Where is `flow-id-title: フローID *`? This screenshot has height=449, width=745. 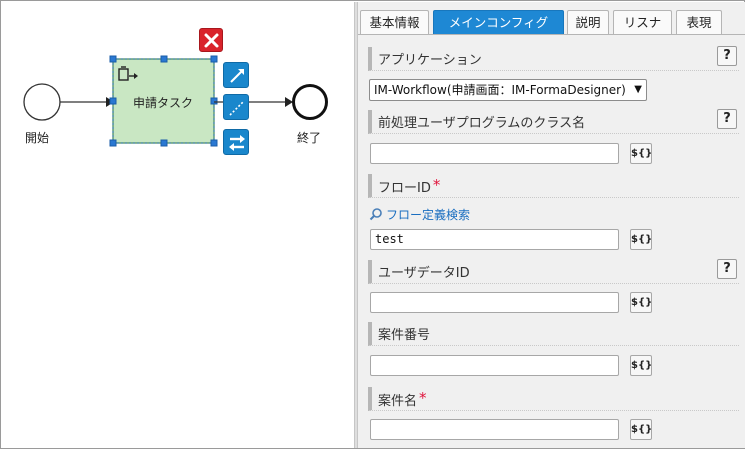
flow-id-title: フローID * is located at coordinates (409, 186).